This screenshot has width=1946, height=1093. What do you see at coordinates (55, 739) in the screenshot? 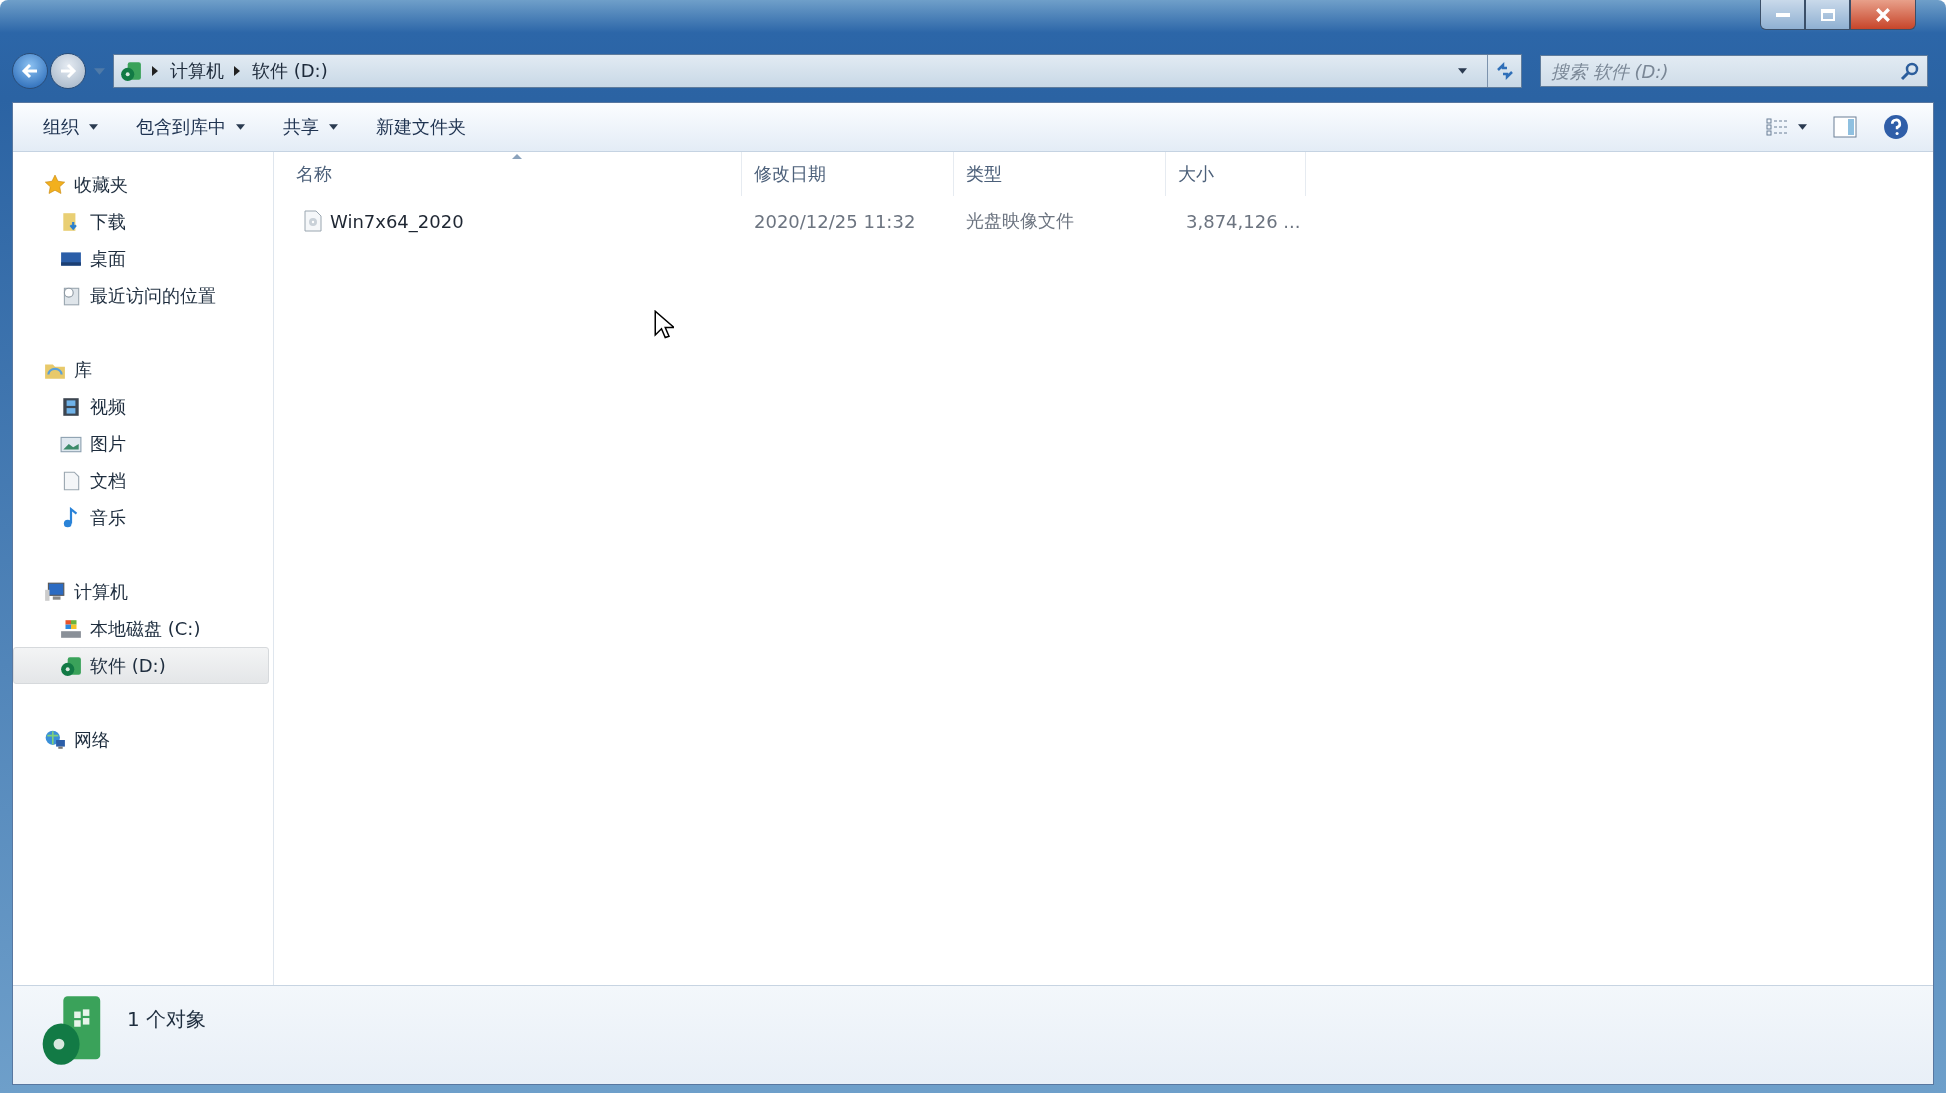
I see `network-globe-icon` at bounding box center [55, 739].